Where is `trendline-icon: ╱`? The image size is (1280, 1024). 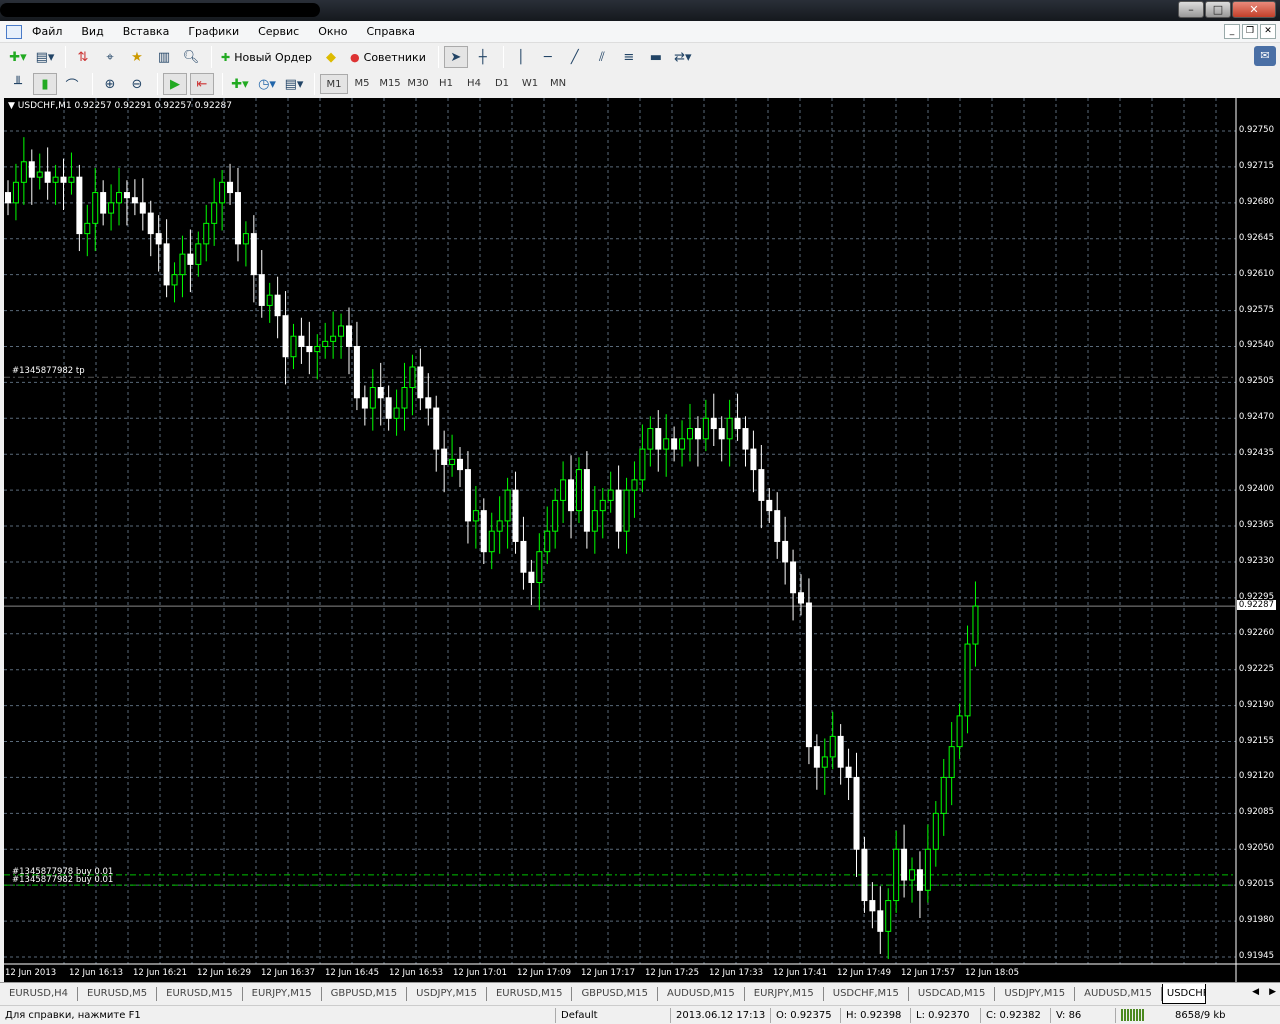 trendline-icon: ╱ is located at coordinates (575, 57).